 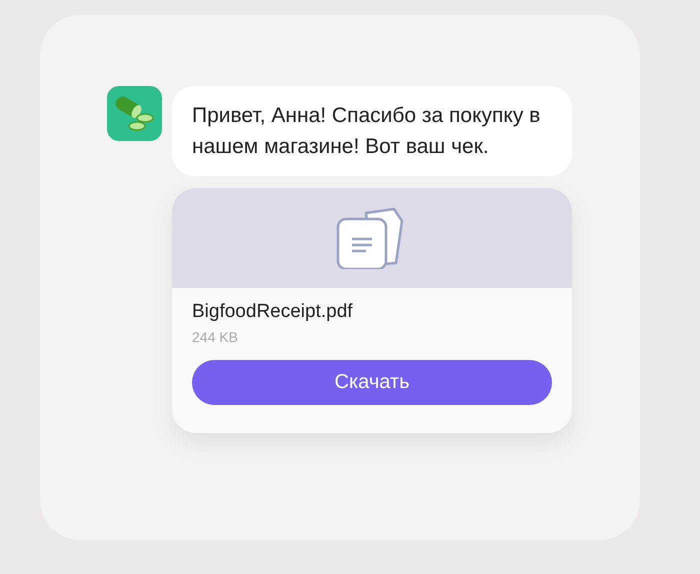 I want to click on cucumber-icon, so click(x=134, y=113).